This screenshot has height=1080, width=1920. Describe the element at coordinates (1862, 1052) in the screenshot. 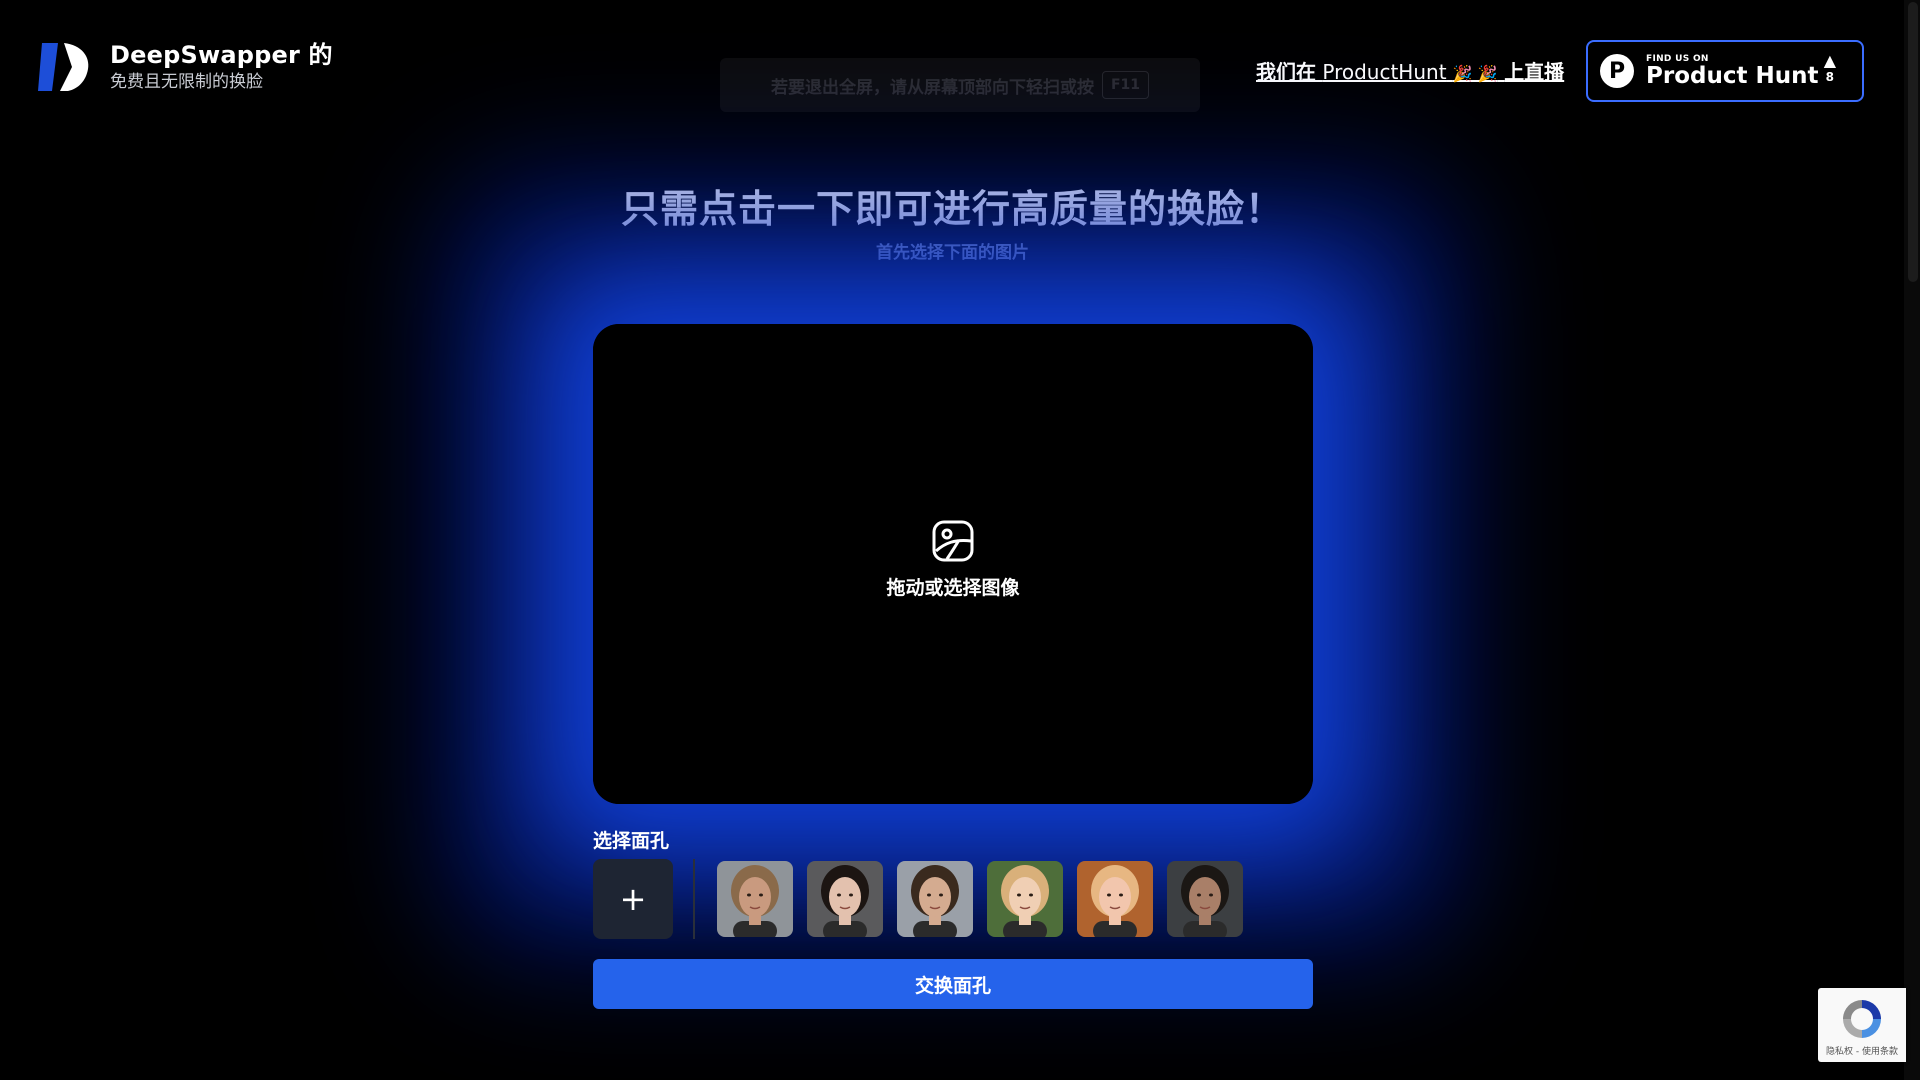

I see `recaptcha-text: 隐私权 - 使用条款` at that location.